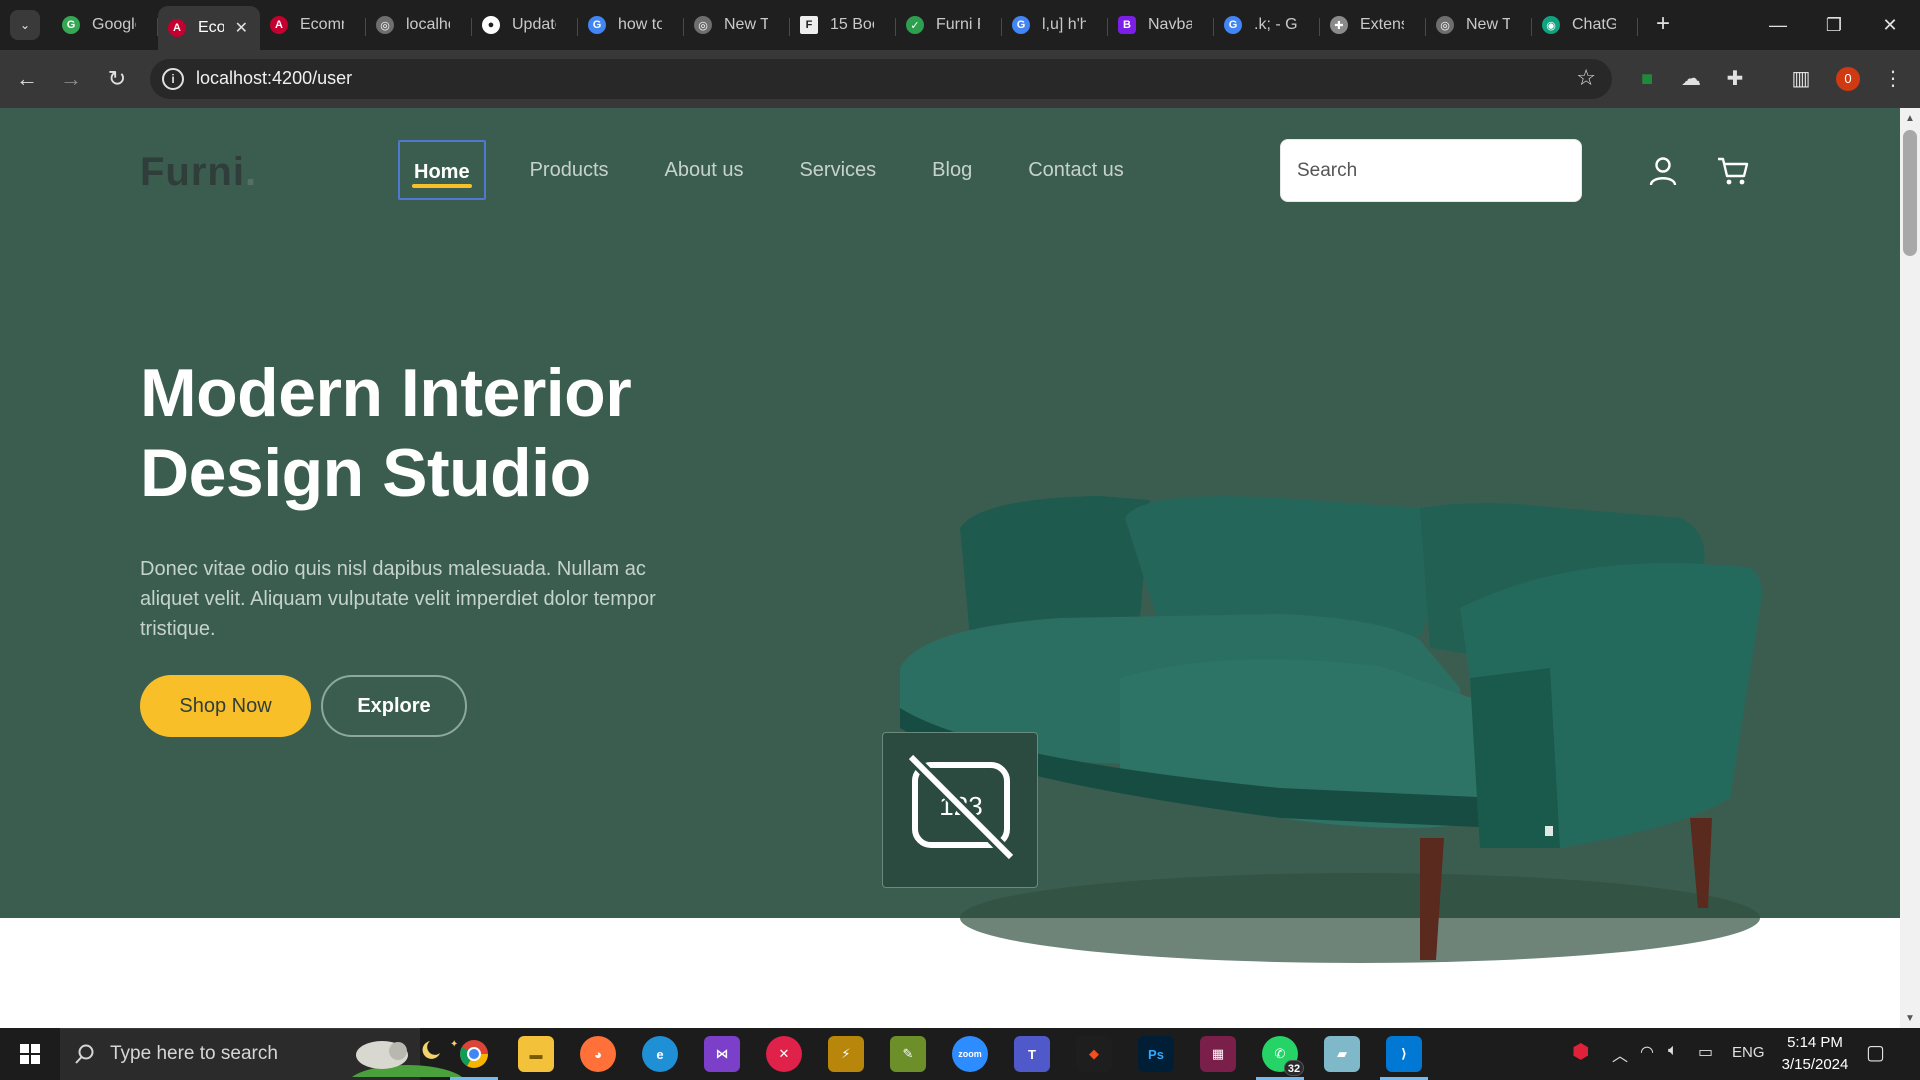  What do you see at coordinates (1373, 25) in the screenshot?
I see `tab-extensions: ✚ Extensi` at bounding box center [1373, 25].